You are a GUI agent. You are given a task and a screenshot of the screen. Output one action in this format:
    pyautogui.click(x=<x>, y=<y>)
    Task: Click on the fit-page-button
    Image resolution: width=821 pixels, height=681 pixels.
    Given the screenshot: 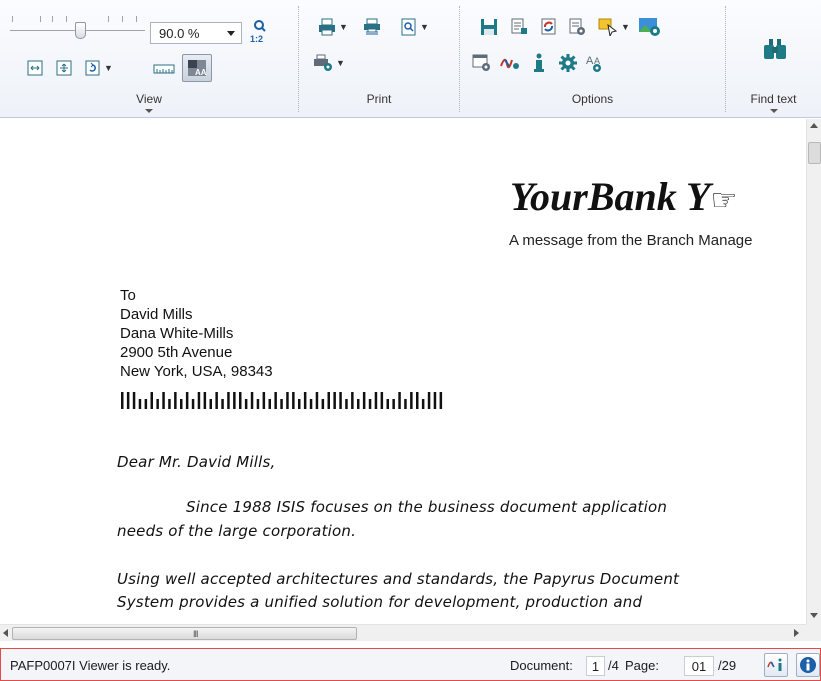 What is the action you would take?
    pyautogui.click(x=64, y=68)
    